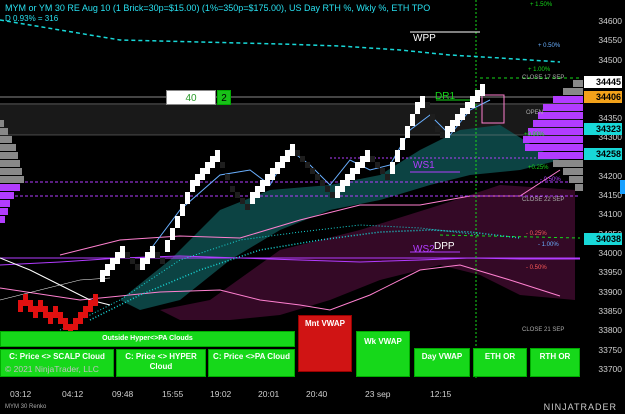  What do you see at coordinates (610, 40) in the screenshot?
I see `price-tick: 34550` at bounding box center [610, 40].